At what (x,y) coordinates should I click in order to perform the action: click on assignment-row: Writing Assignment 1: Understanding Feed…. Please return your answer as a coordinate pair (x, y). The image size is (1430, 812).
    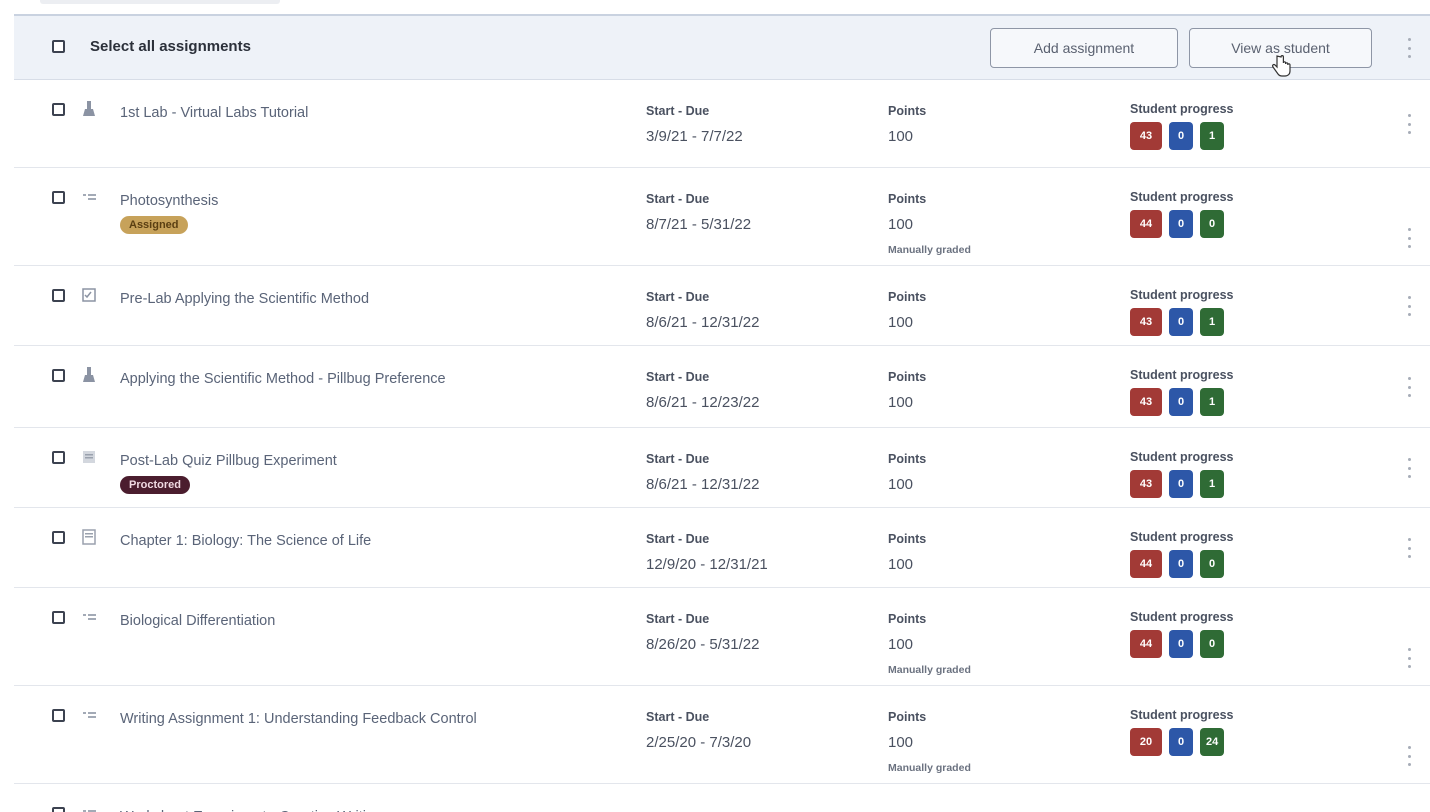
    Looking at the image, I should click on (722, 735).